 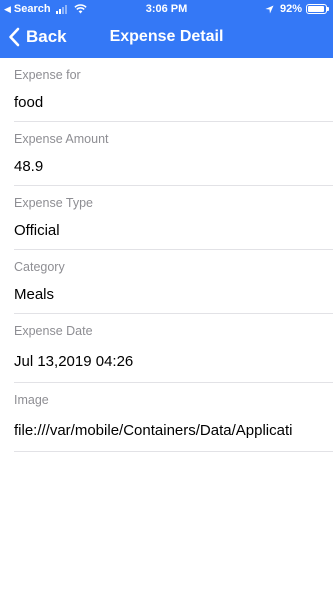 What do you see at coordinates (166, 9) in the screenshot?
I see `status-bar: ◀ Search 3:06 PM 92%` at bounding box center [166, 9].